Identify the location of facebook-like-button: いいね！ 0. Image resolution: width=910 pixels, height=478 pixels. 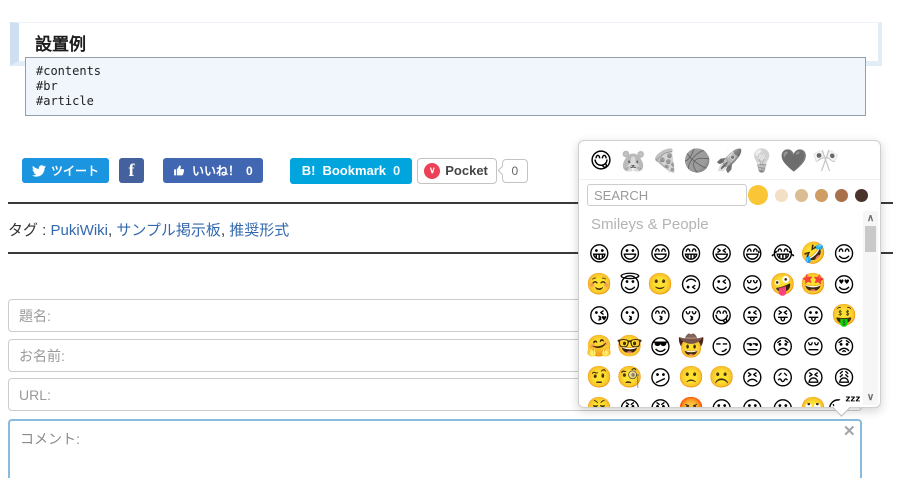
(213, 170).